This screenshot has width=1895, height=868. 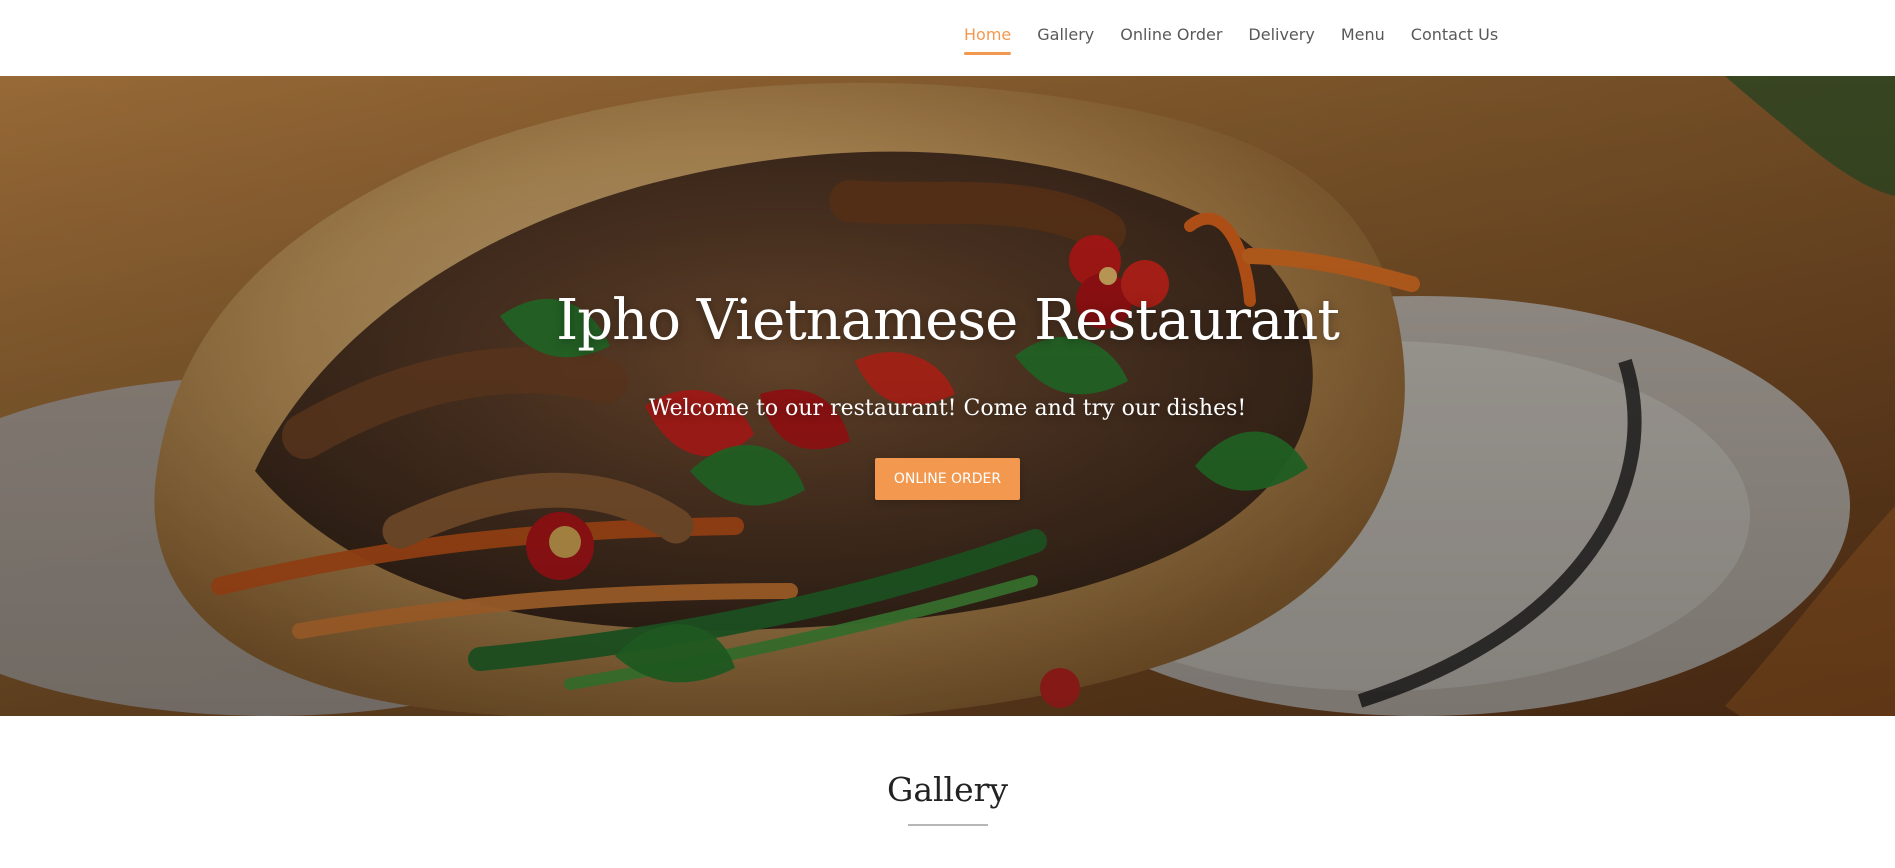 I want to click on nav-menu-label: Menu, so click(x=1362, y=34).